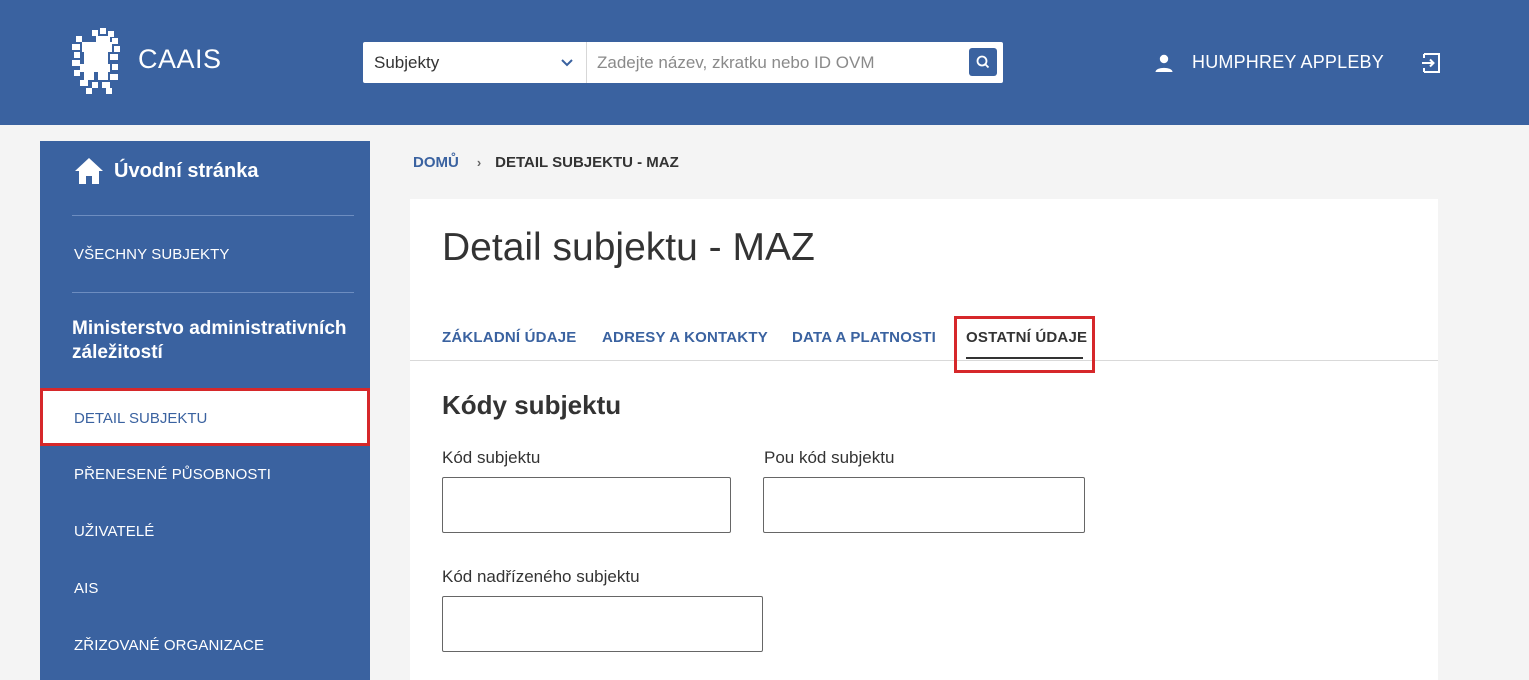  I want to click on sidebar-item-all-subjects: VŠECHNY SUBJEKTY, so click(152, 254).